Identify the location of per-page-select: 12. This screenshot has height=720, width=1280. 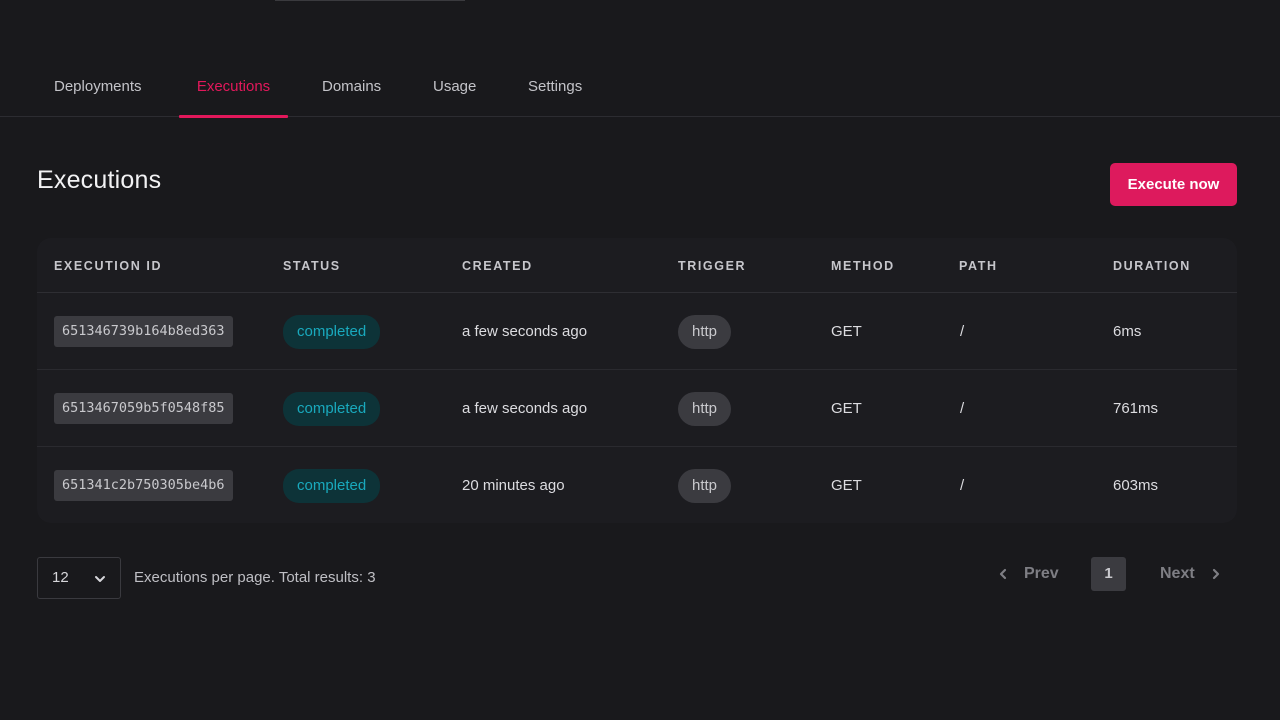
(79, 578).